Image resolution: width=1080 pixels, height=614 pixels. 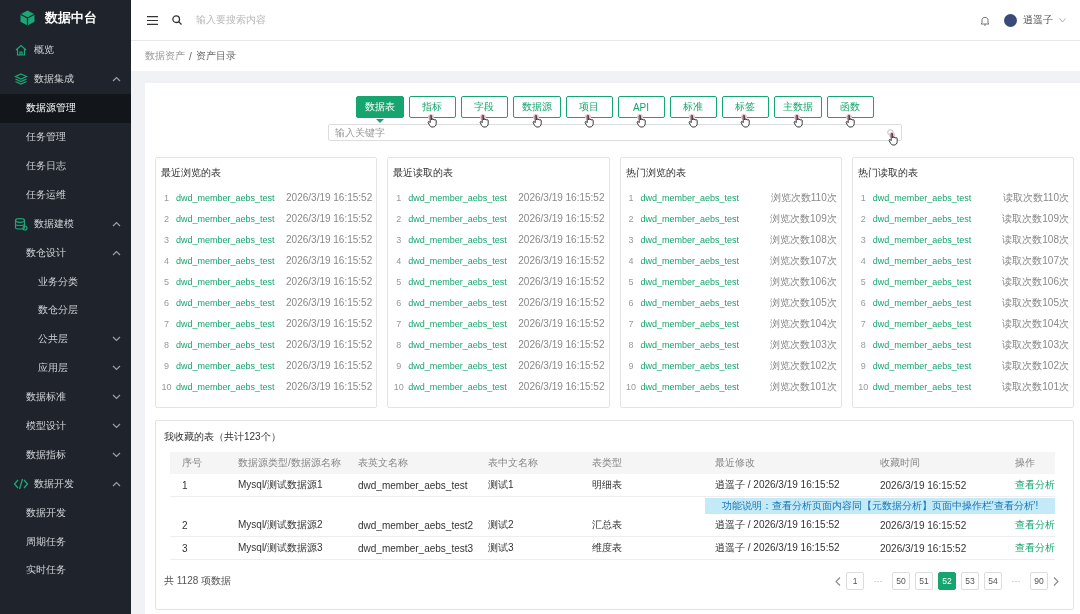 I want to click on previous-page-icon, so click(x=838, y=581).